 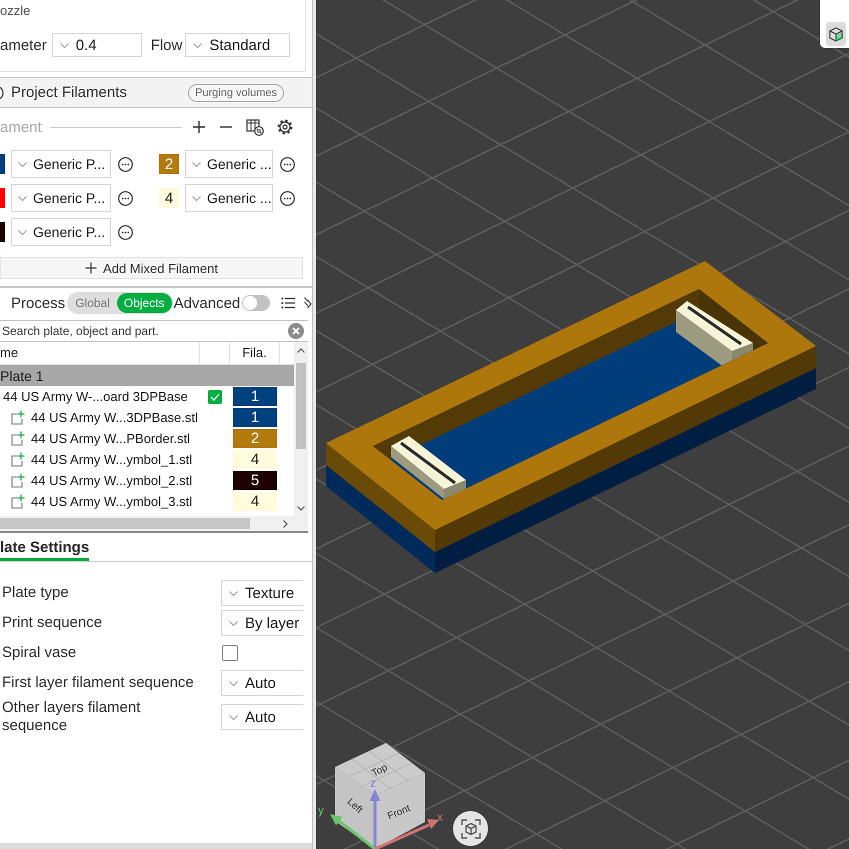 What do you see at coordinates (169, 164) in the screenshot?
I see `filament-swatch: 2` at bounding box center [169, 164].